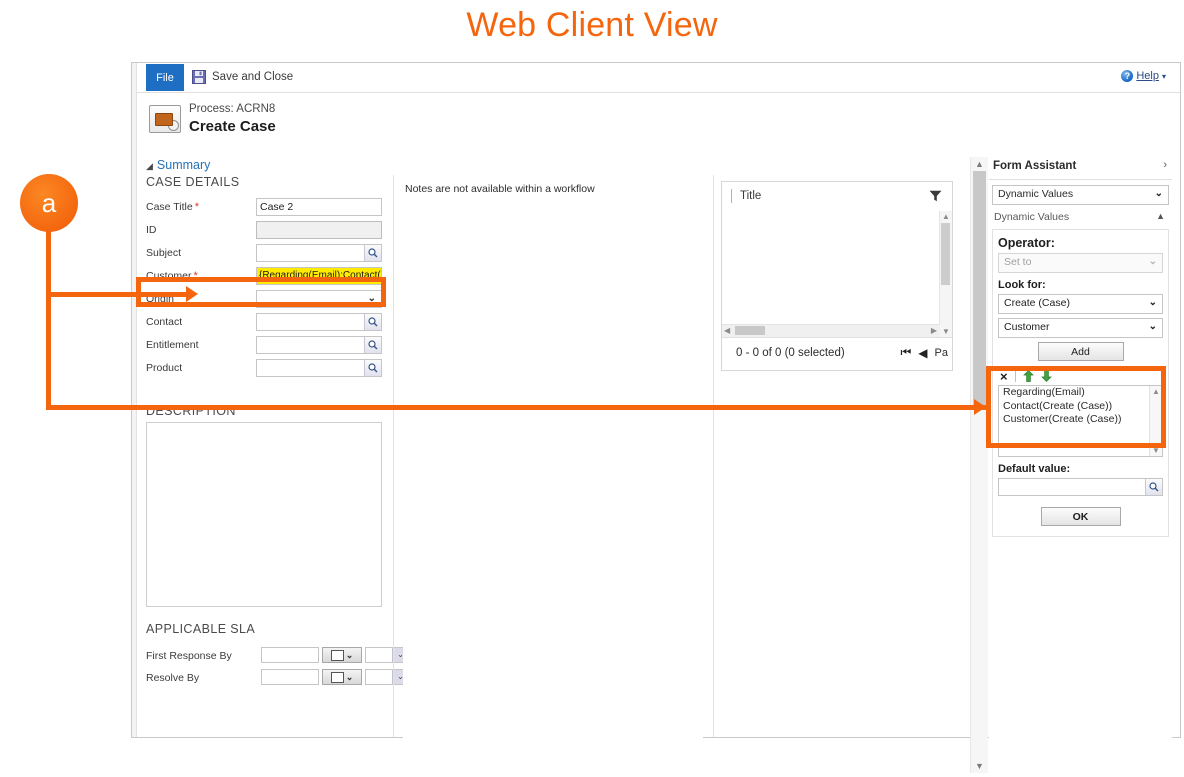  What do you see at coordinates (658, 123) in the screenshot?
I see `process-header: Process: ACRN8 Create Case` at bounding box center [658, 123].